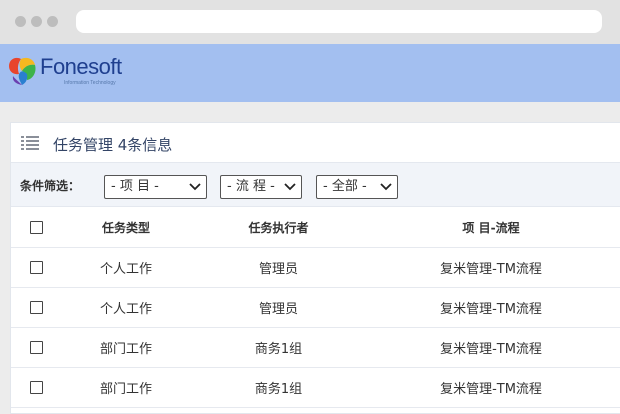  I want to click on table-header-row: 任务类型 任务执行者 项 目-流程, so click(315, 227).